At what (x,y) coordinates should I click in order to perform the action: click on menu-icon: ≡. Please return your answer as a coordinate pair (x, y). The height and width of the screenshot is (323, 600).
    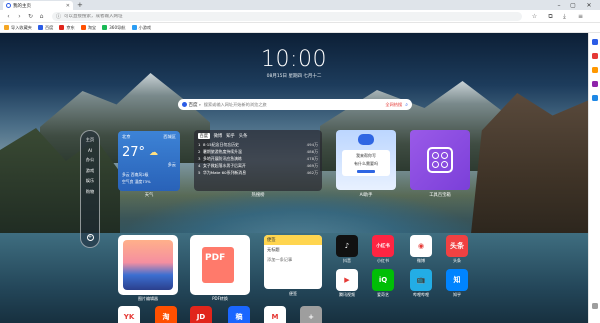
    Looking at the image, I should click on (580, 16).